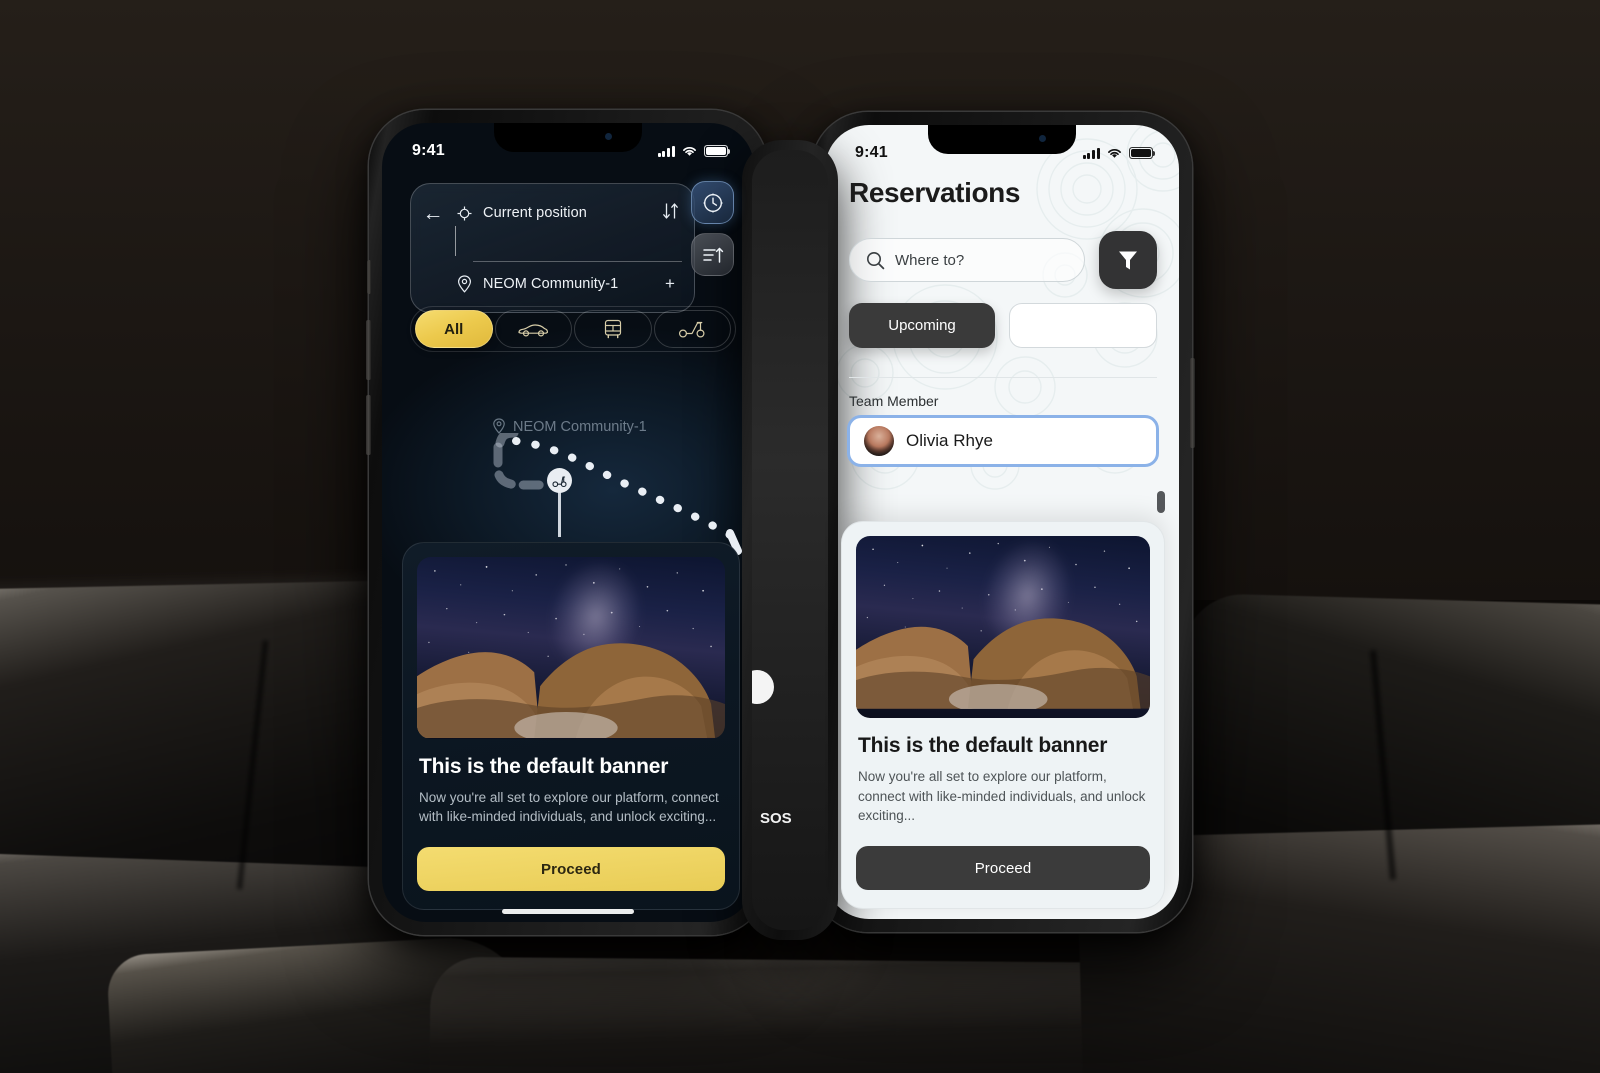  I want to click on banner-title-light: This is the default banner, so click(983, 746).